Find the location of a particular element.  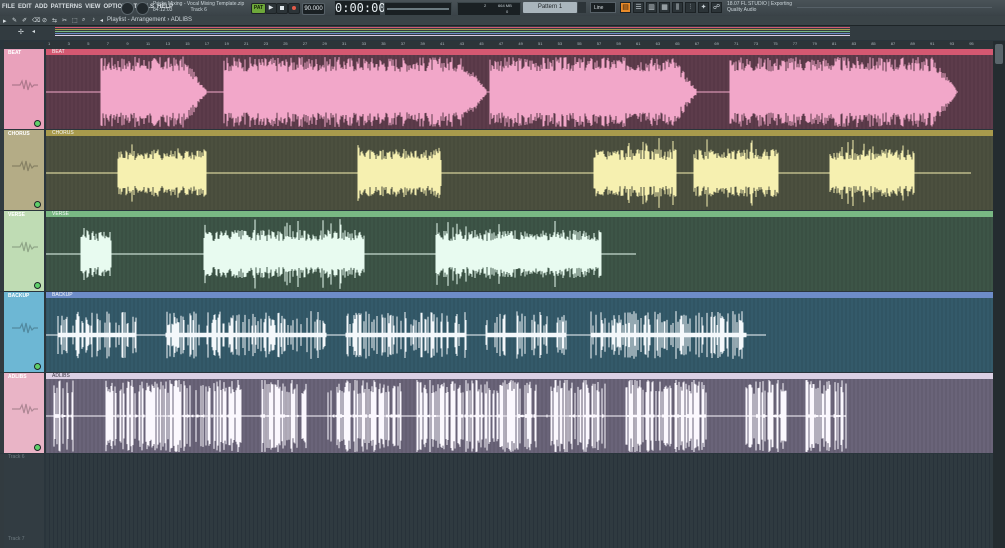

snap-selector: Line is located at coordinates (603, 7).